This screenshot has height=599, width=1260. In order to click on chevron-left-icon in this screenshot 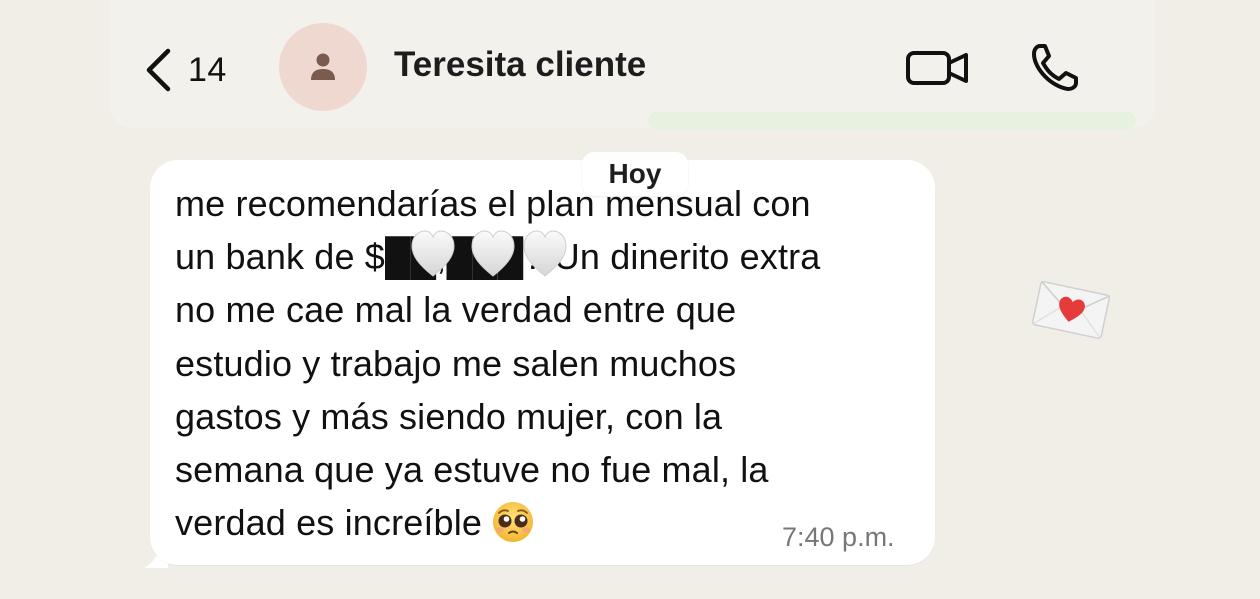, I will do `click(158, 70)`.